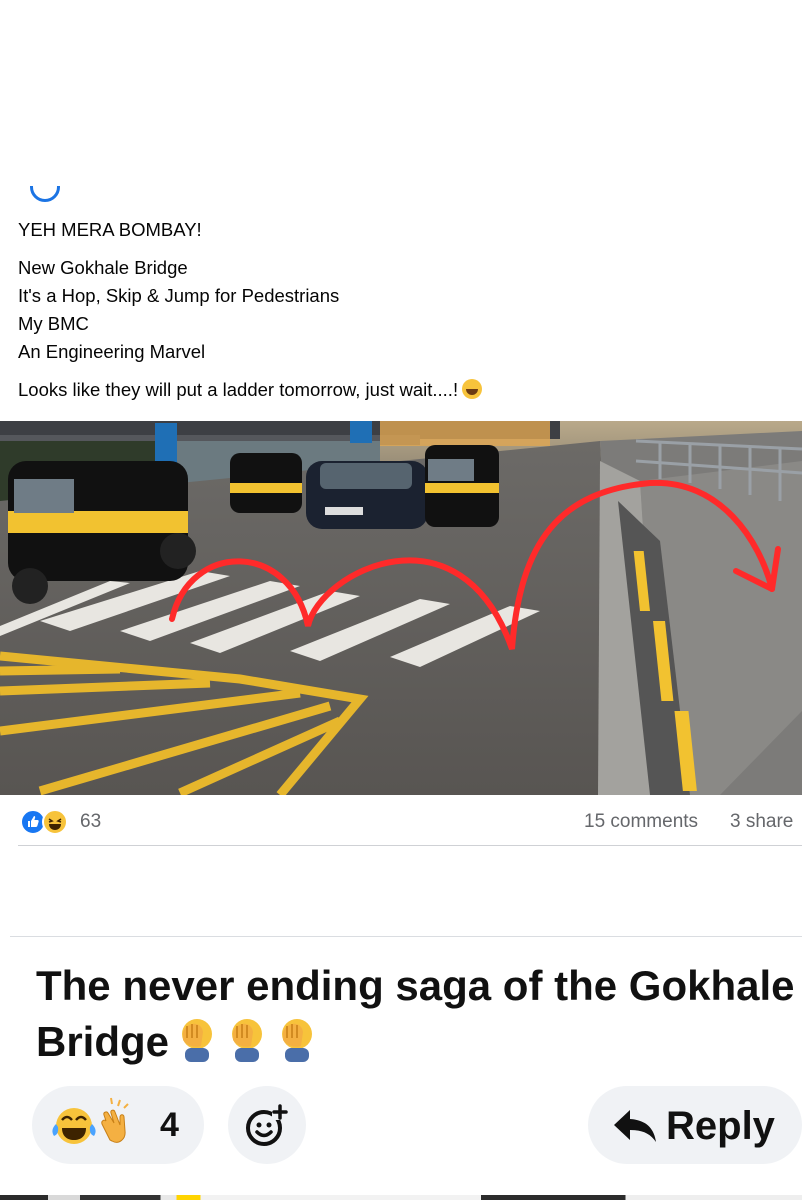 The width and height of the screenshot is (802, 1200). Describe the element at coordinates (169, 1125) in the screenshot. I see `comment-reaction-count: 4` at that location.